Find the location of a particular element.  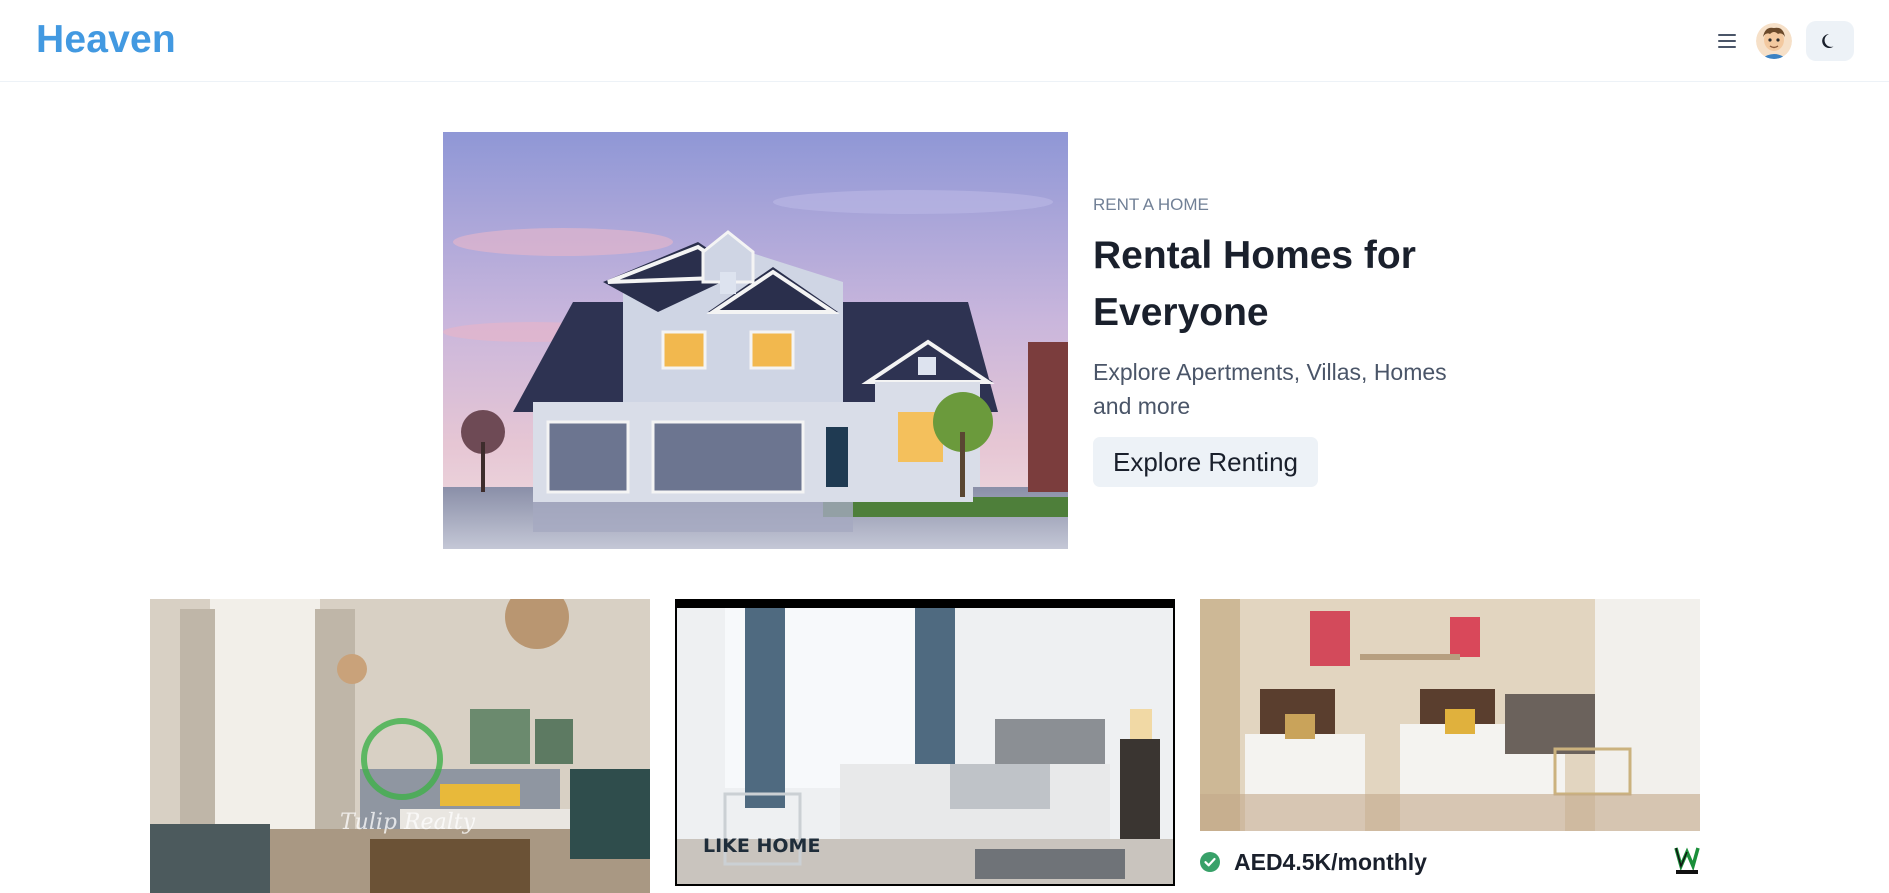

nav-actions is located at coordinates (1786, 41).